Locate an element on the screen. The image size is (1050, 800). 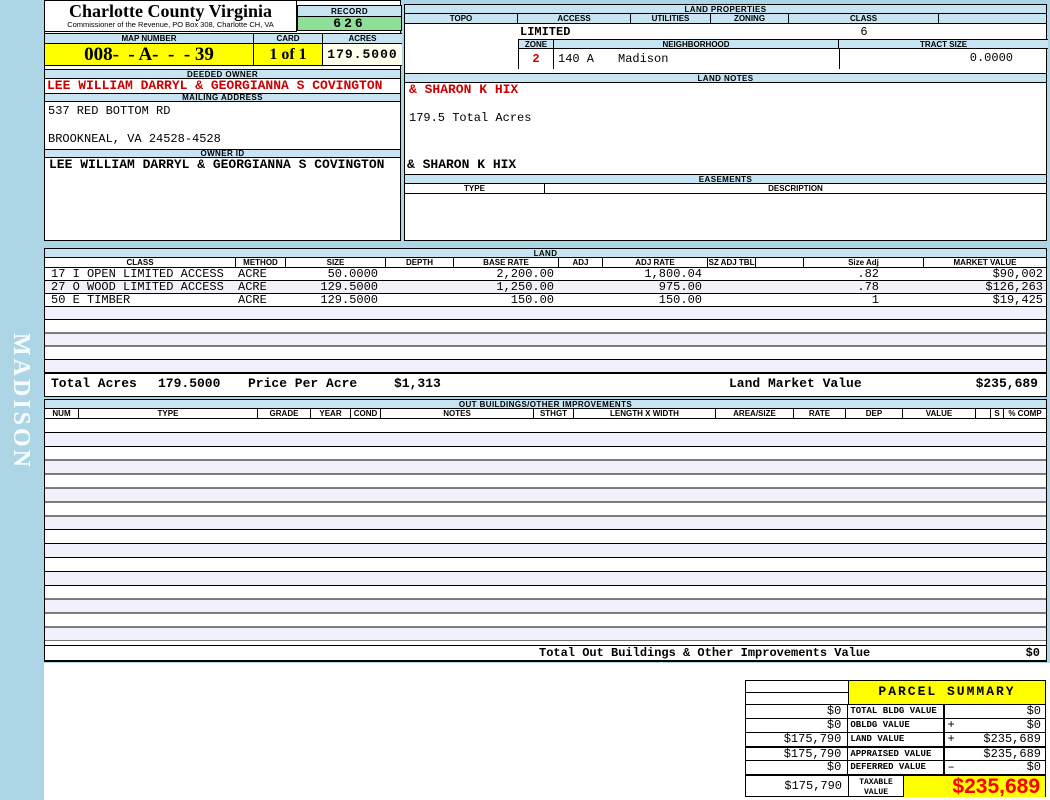
easement-description-label: DESCRIPTION is located at coordinates (795, 188).